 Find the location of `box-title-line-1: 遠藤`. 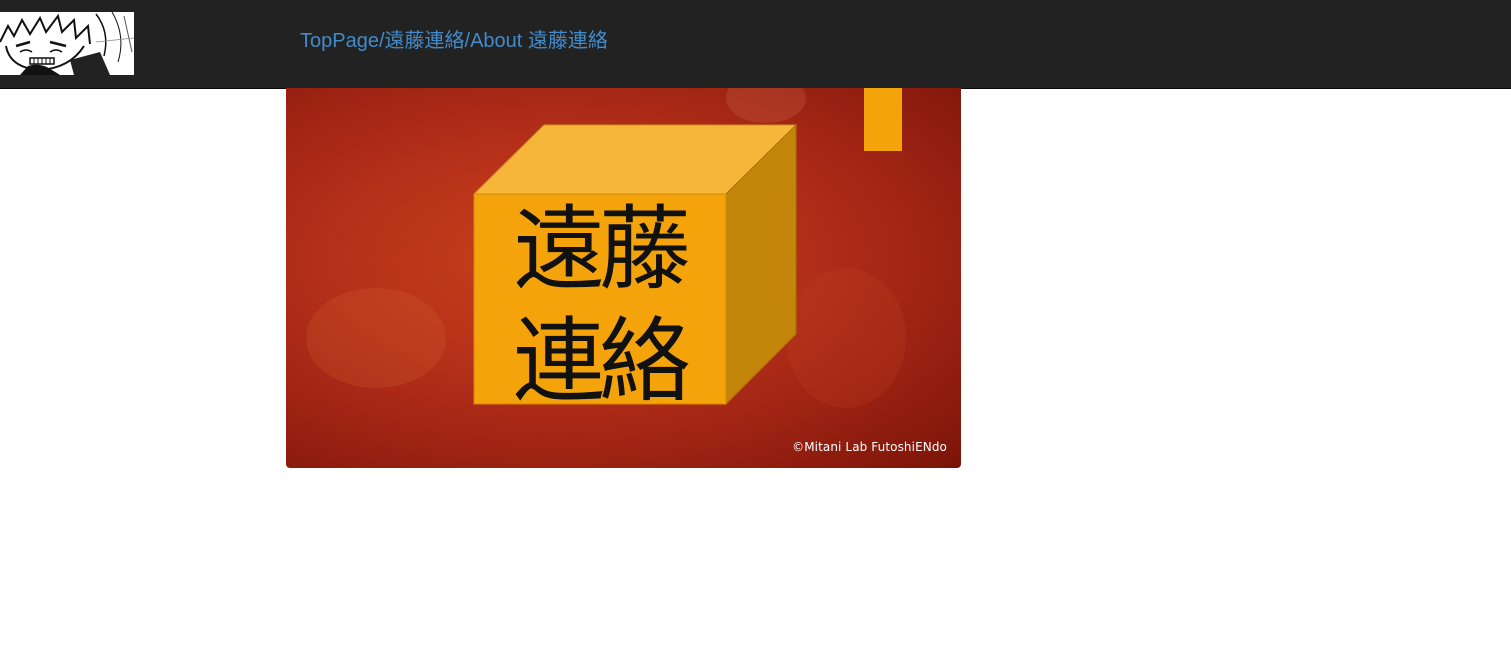

box-title-line-1: 遠藤 is located at coordinates (601, 249).